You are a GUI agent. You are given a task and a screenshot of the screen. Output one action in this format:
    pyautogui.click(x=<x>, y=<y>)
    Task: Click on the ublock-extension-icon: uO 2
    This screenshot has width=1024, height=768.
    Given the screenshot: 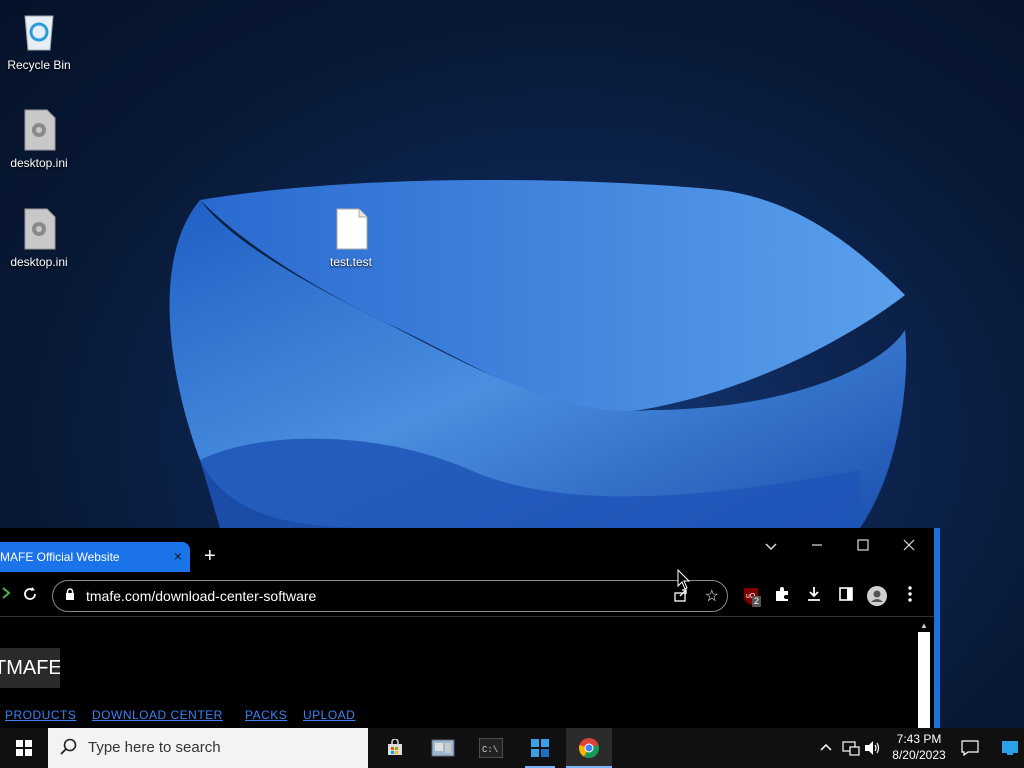 What is the action you would take?
    pyautogui.click(x=752, y=596)
    